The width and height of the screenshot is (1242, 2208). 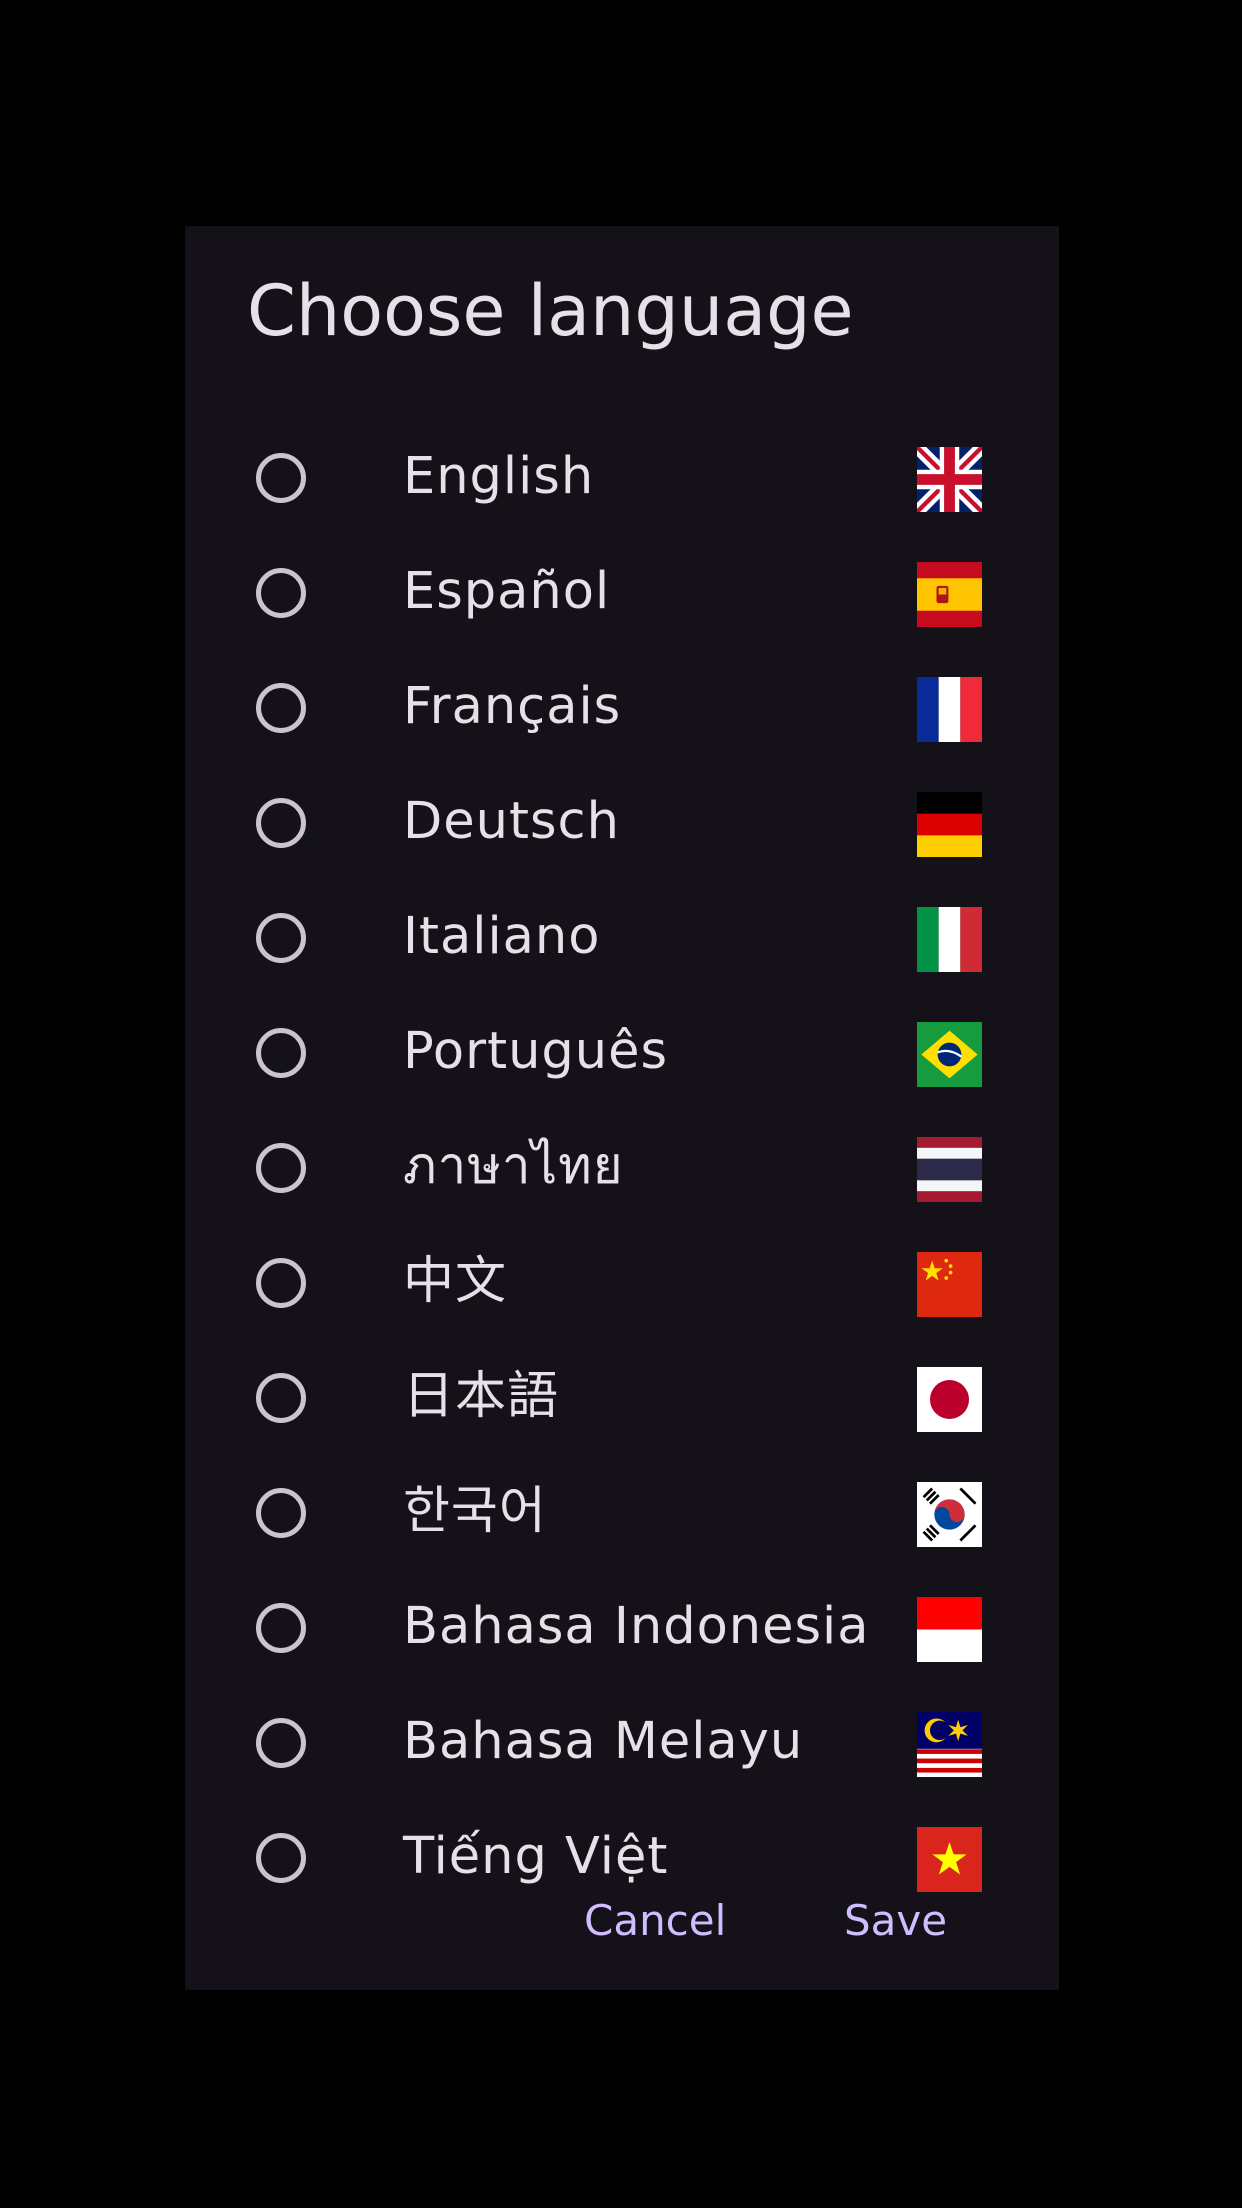 I want to click on language-option-indonesian: Bahasa Indonesia, so click(x=622, y=1632).